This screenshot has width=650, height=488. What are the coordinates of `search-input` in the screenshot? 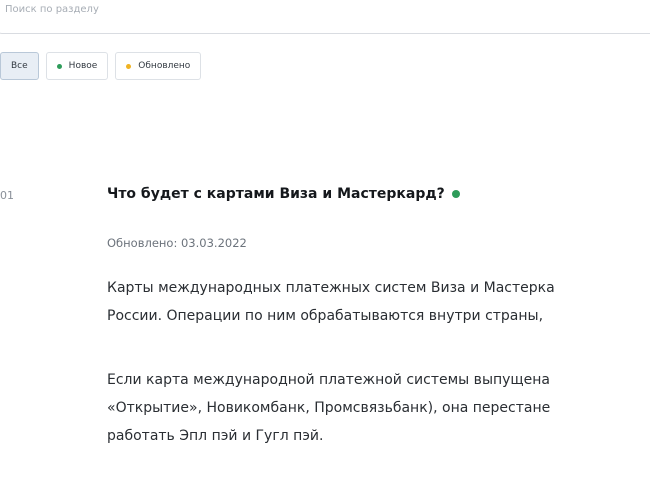 It's located at (305, 9).